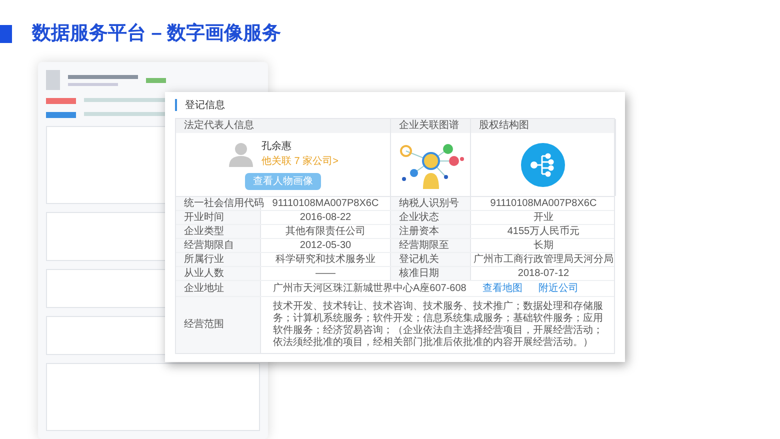  Describe the element at coordinates (204, 325) in the screenshot. I see `field-label: 经营范围` at that location.